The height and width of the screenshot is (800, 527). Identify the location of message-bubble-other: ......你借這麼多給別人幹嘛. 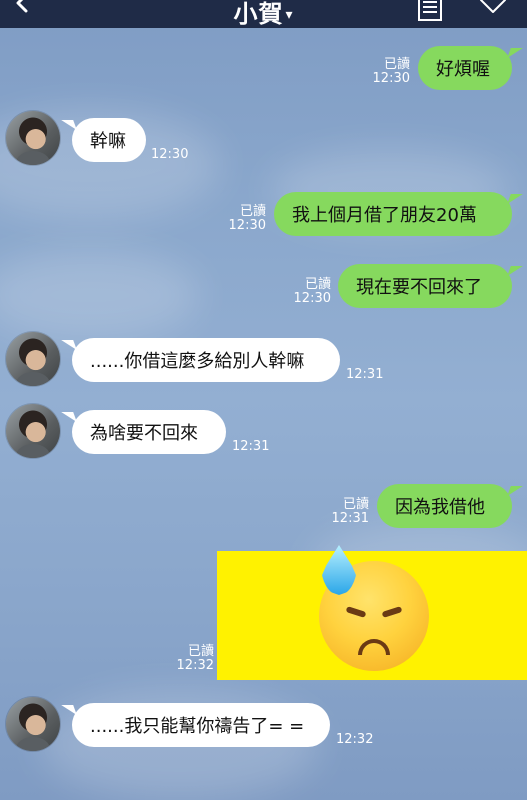
(206, 360).